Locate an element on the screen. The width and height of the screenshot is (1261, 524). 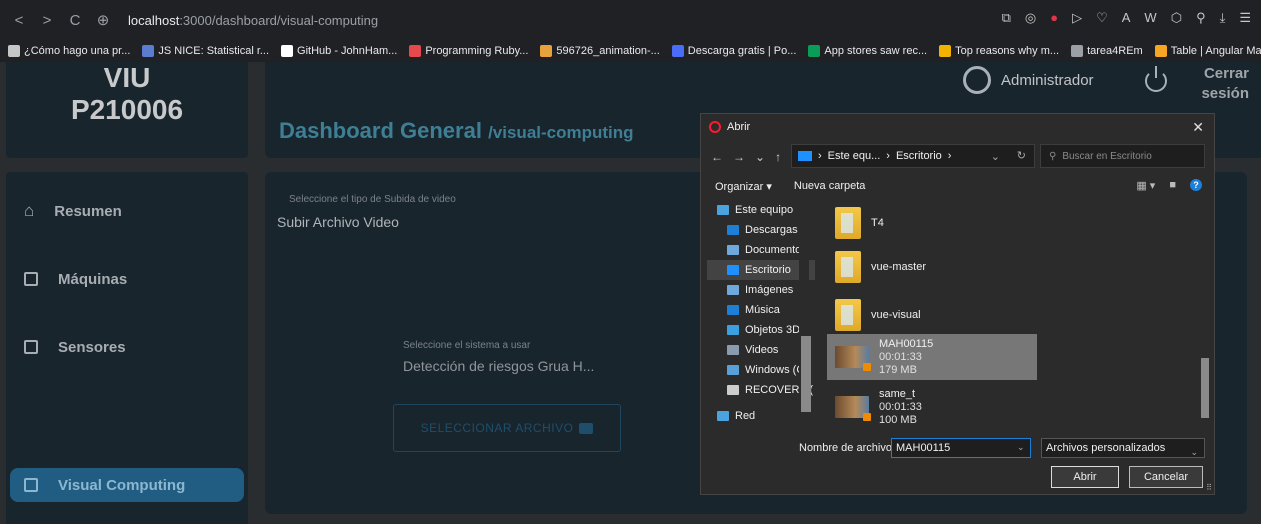
system-label: Seleccione el sistema a usar is located at coordinates (467, 345).